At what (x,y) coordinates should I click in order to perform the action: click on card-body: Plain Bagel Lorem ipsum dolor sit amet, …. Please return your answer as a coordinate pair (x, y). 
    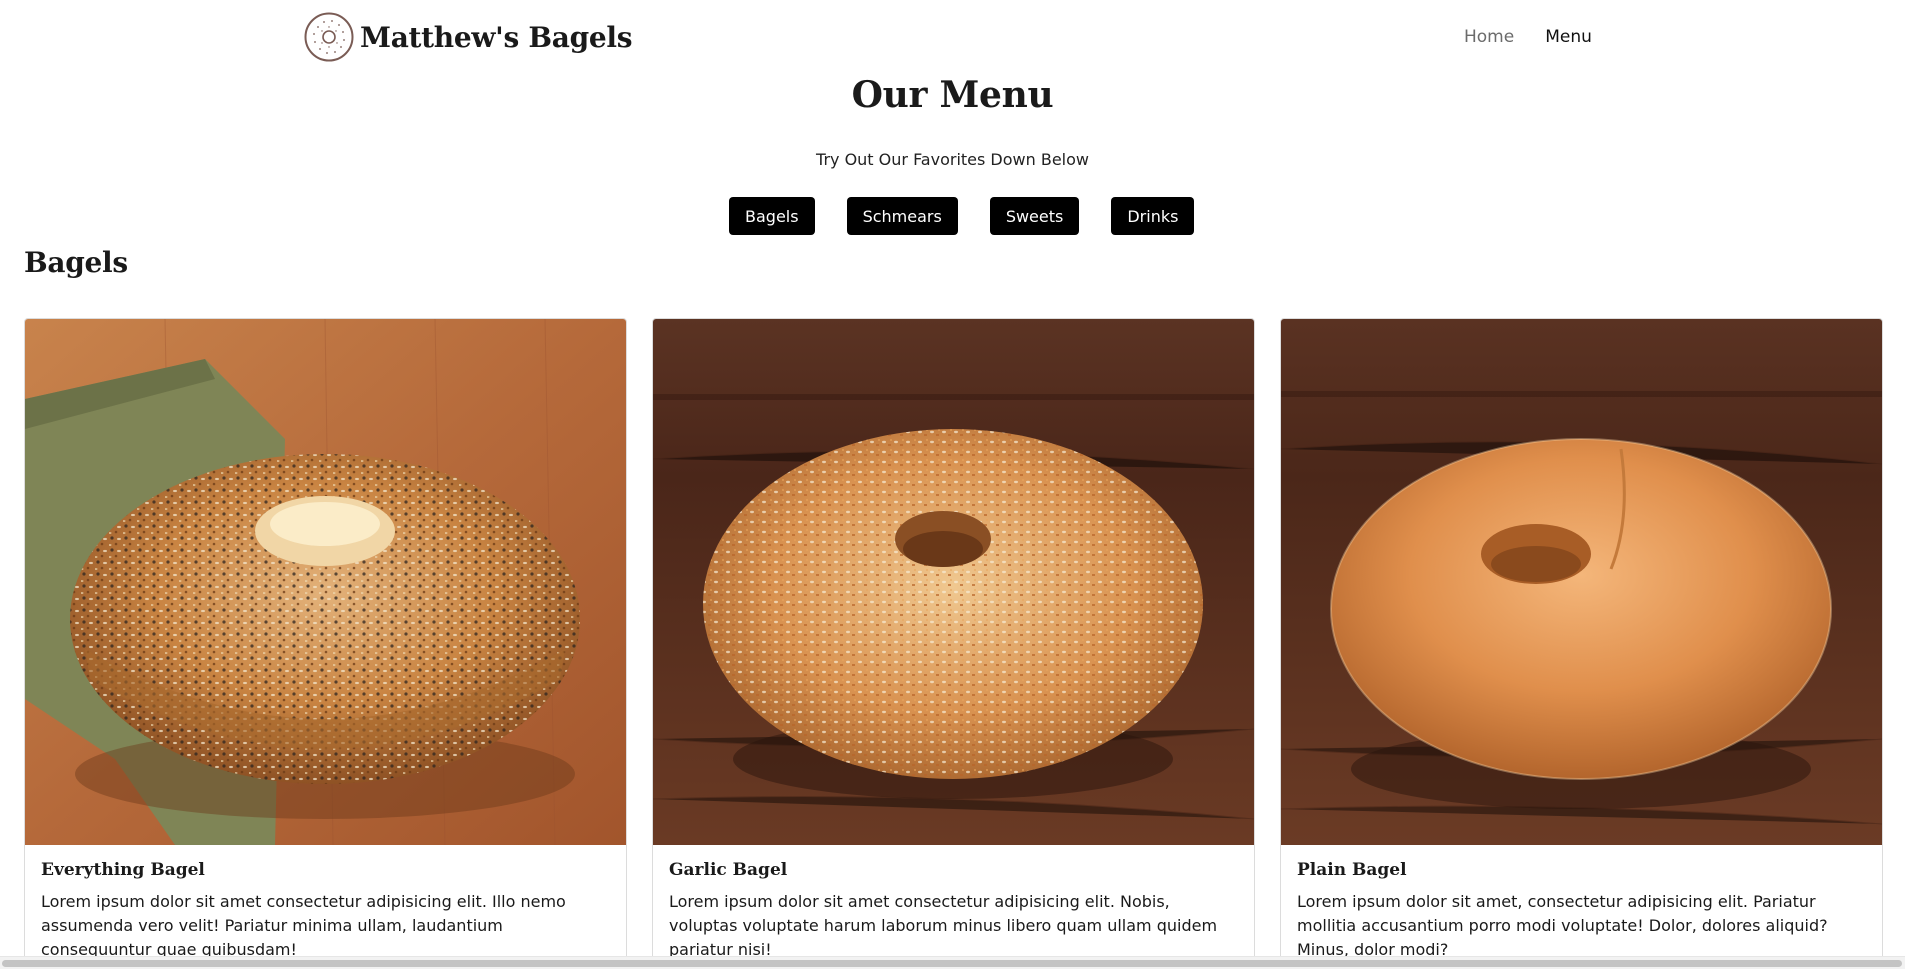
    Looking at the image, I should click on (1581, 903).